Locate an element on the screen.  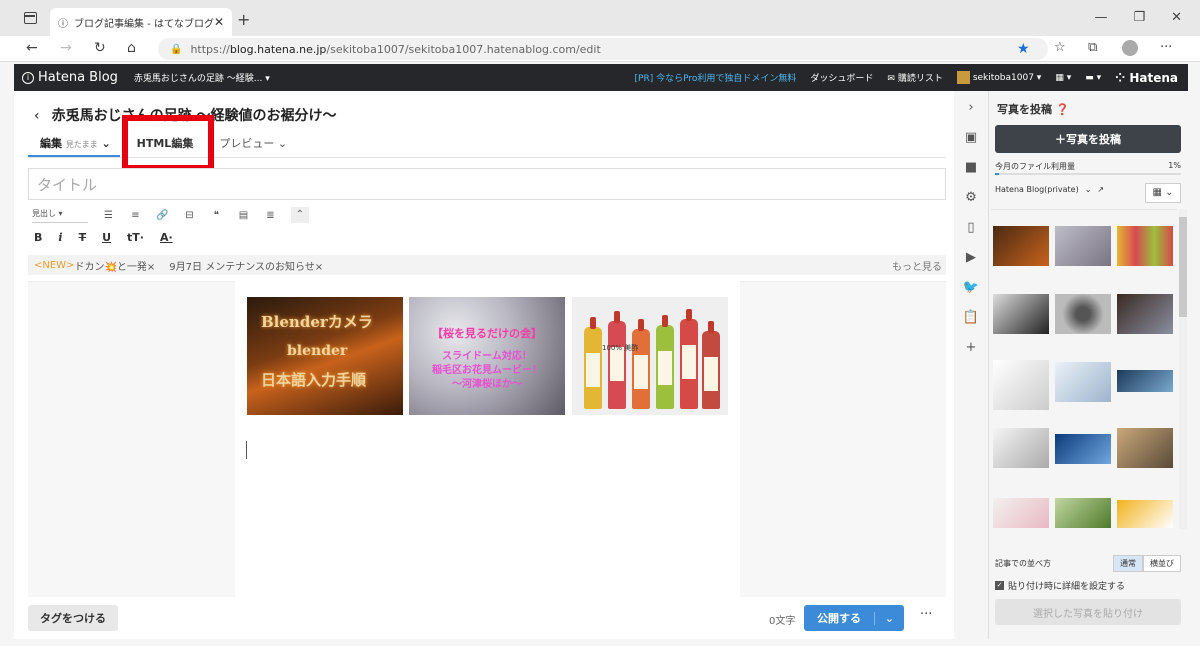
browser-tab: ⓘ ブログ記事編集 - はてなブログ ✕ is located at coordinates (141, 22).